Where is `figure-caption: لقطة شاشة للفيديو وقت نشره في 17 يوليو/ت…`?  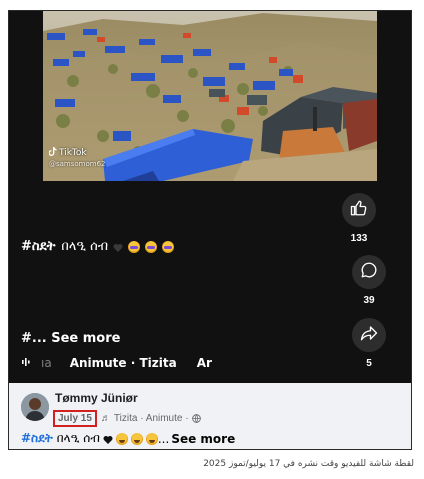
figure-caption: لقطة شاشة للفيديو وقت نشره في 17 يوليو/ت… is located at coordinates (308, 464).